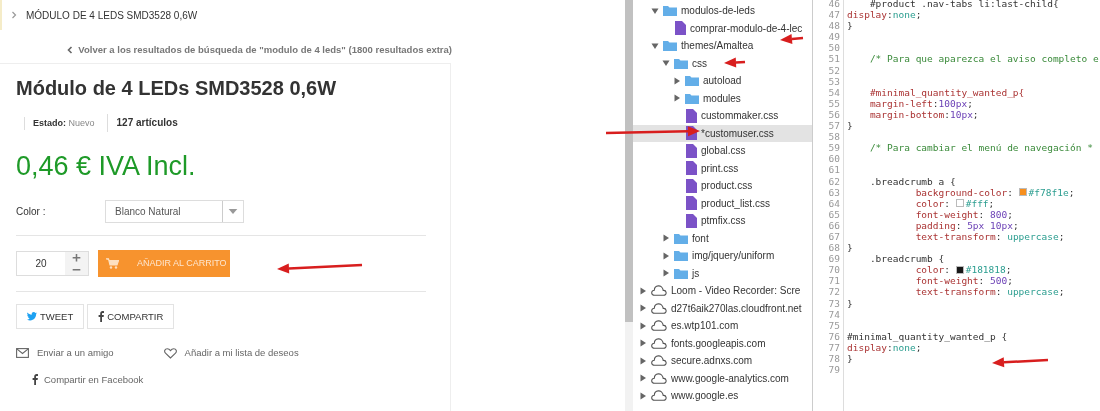 This screenshot has height=411, width=1100. What do you see at coordinates (722, 46) in the screenshot?
I see `tree-item: themes/Amaltea` at bounding box center [722, 46].